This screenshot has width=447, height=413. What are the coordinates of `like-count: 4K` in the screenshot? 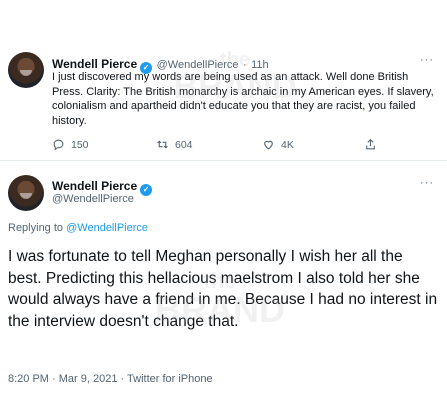 It's located at (287, 144).